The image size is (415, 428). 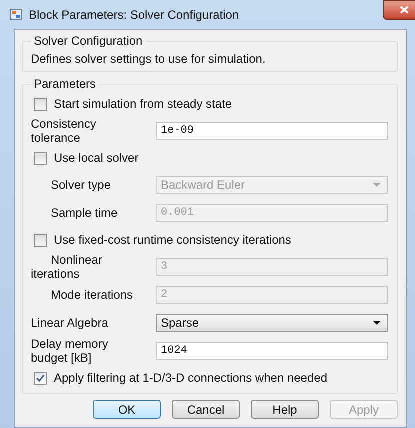 I want to click on checkbox-label: Start simulation from steady state, so click(x=143, y=104).